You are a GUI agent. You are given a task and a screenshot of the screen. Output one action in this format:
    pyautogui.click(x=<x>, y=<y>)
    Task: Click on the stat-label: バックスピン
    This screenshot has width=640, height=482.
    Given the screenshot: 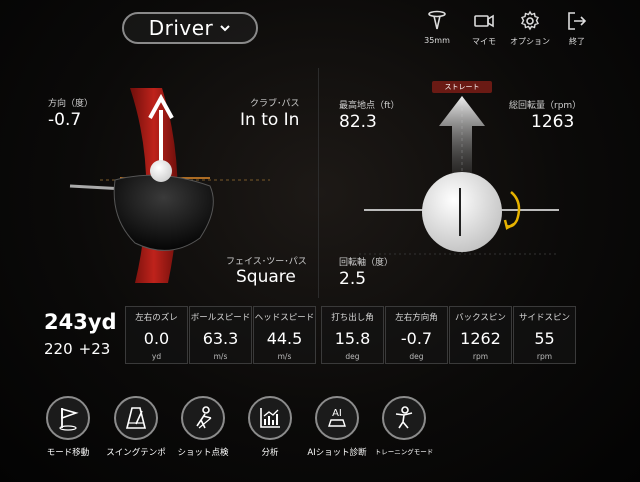 What is the action you would take?
    pyautogui.click(x=480, y=318)
    